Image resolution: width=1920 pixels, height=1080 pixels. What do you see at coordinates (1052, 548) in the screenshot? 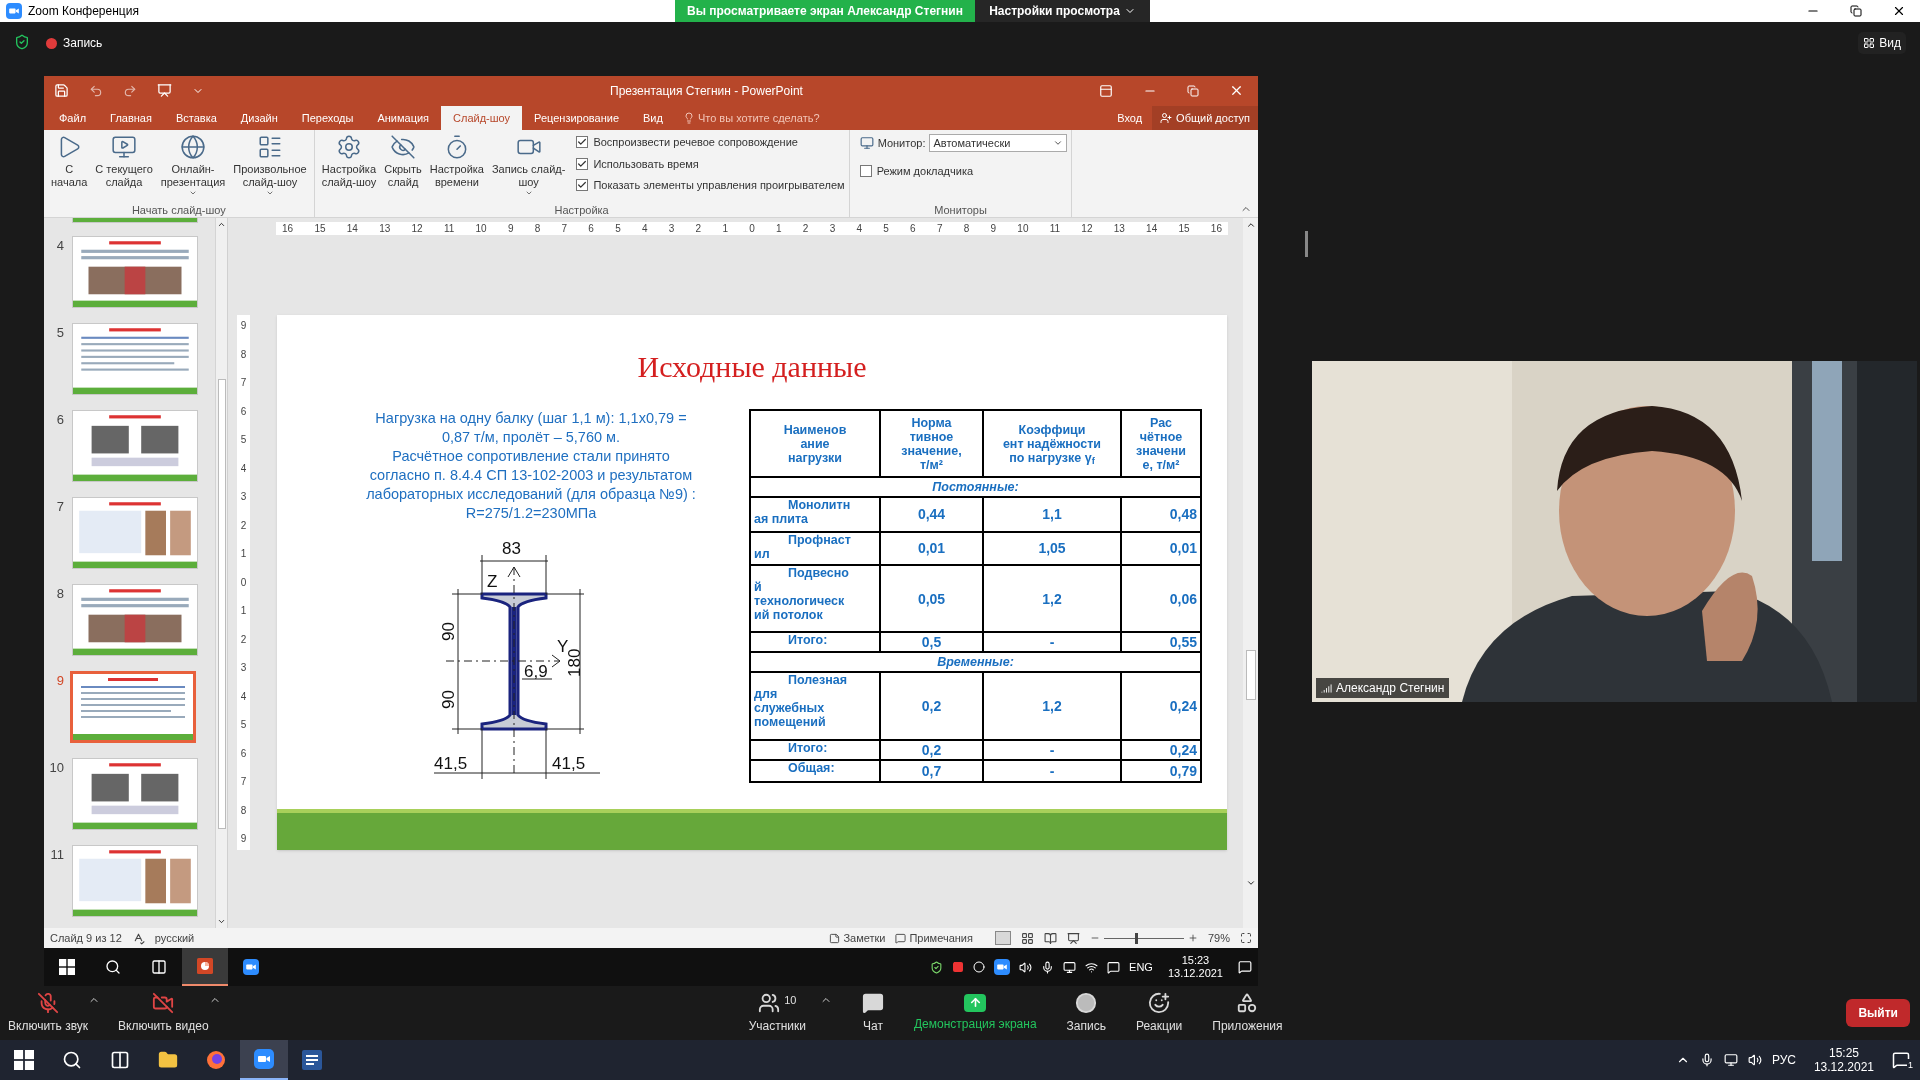
I see `table-cell: 1,05` at bounding box center [1052, 548].